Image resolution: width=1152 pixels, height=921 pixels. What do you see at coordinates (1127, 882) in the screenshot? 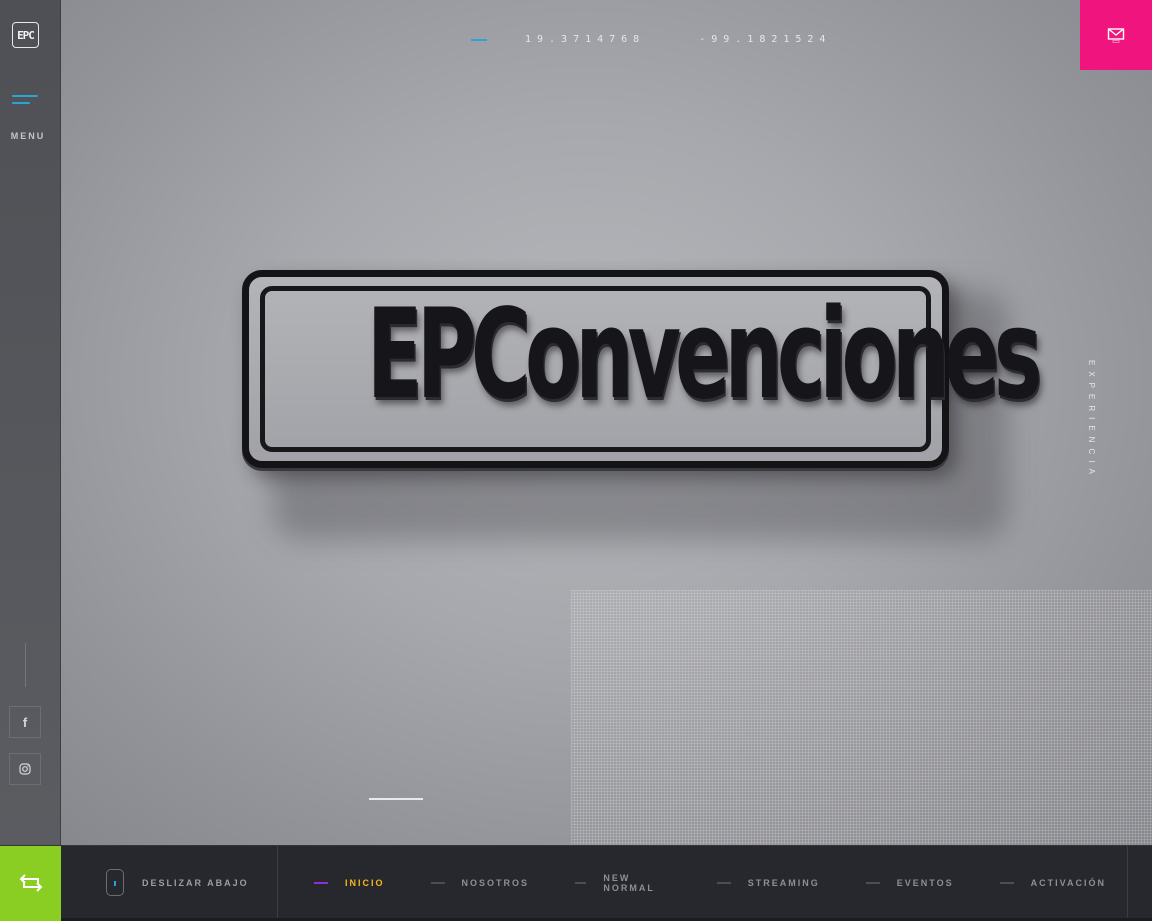
I see `footer-separator` at bounding box center [1127, 882].